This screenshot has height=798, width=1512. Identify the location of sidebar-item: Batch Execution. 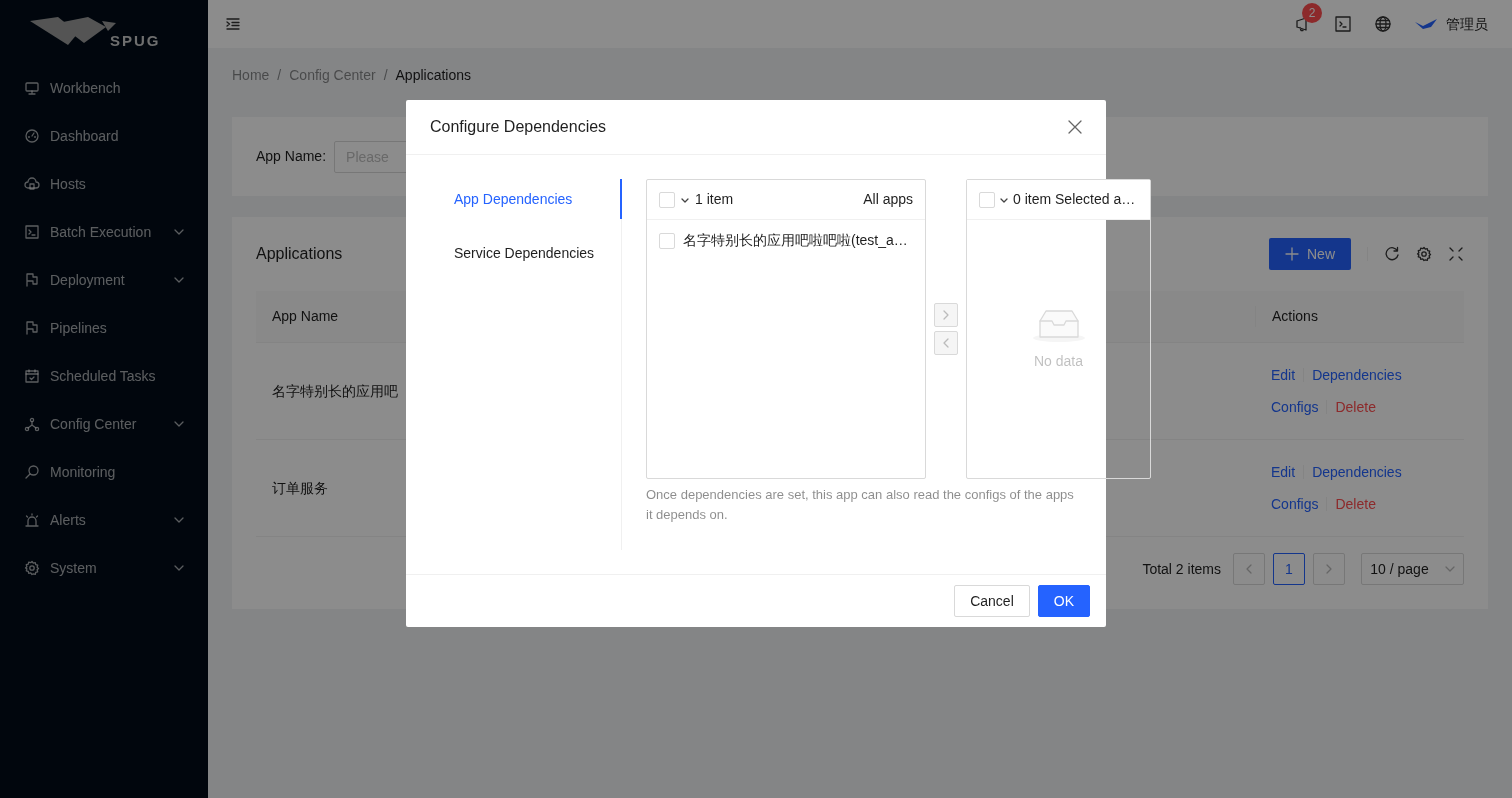
(104, 232).